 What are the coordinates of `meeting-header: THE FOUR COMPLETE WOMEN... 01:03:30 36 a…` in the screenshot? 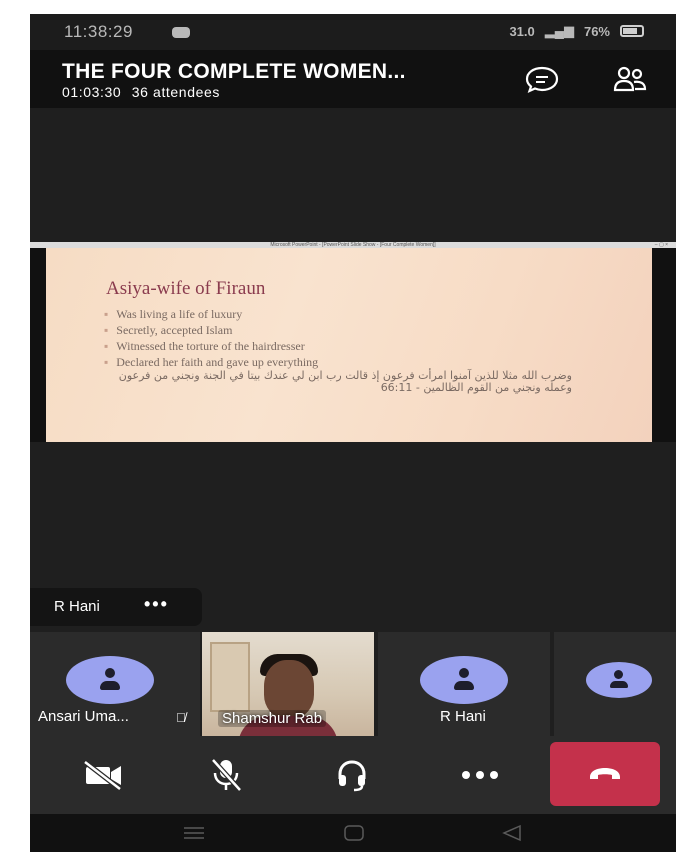 It's located at (353, 79).